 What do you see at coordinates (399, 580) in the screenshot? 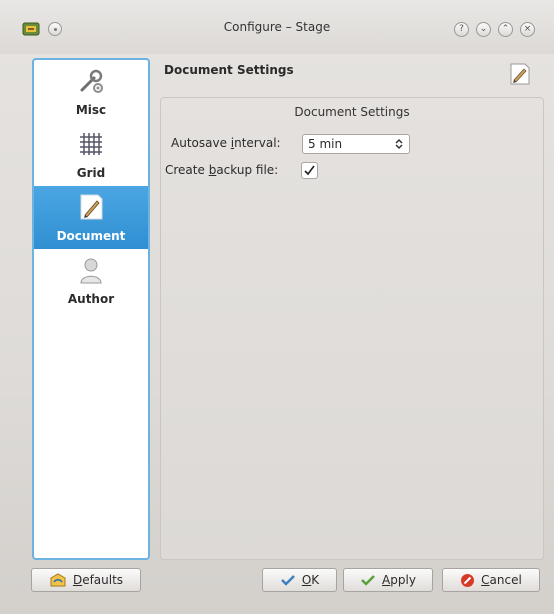
I see `button-label: Apply` at bounding box center [399, 580].